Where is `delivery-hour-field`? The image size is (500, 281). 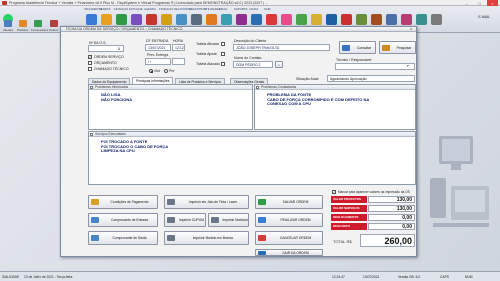
delivery-hour-field is located at coordinates (178, 61).